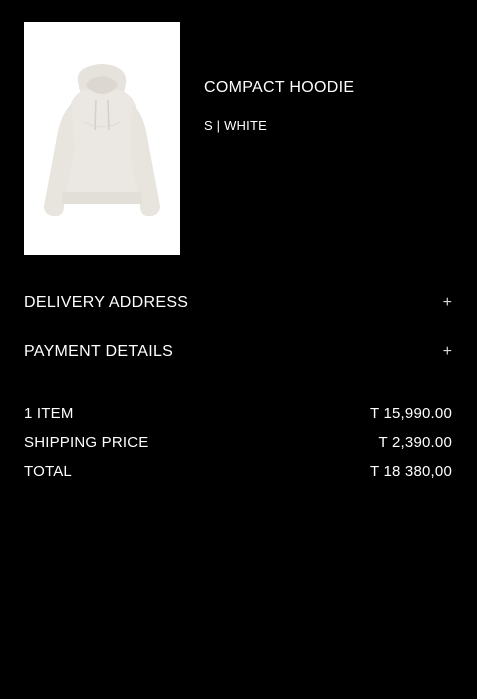 The width and height of the screenshot is (477, 699). I want to click on total-value: T 18 380,00, so click(411, 471).